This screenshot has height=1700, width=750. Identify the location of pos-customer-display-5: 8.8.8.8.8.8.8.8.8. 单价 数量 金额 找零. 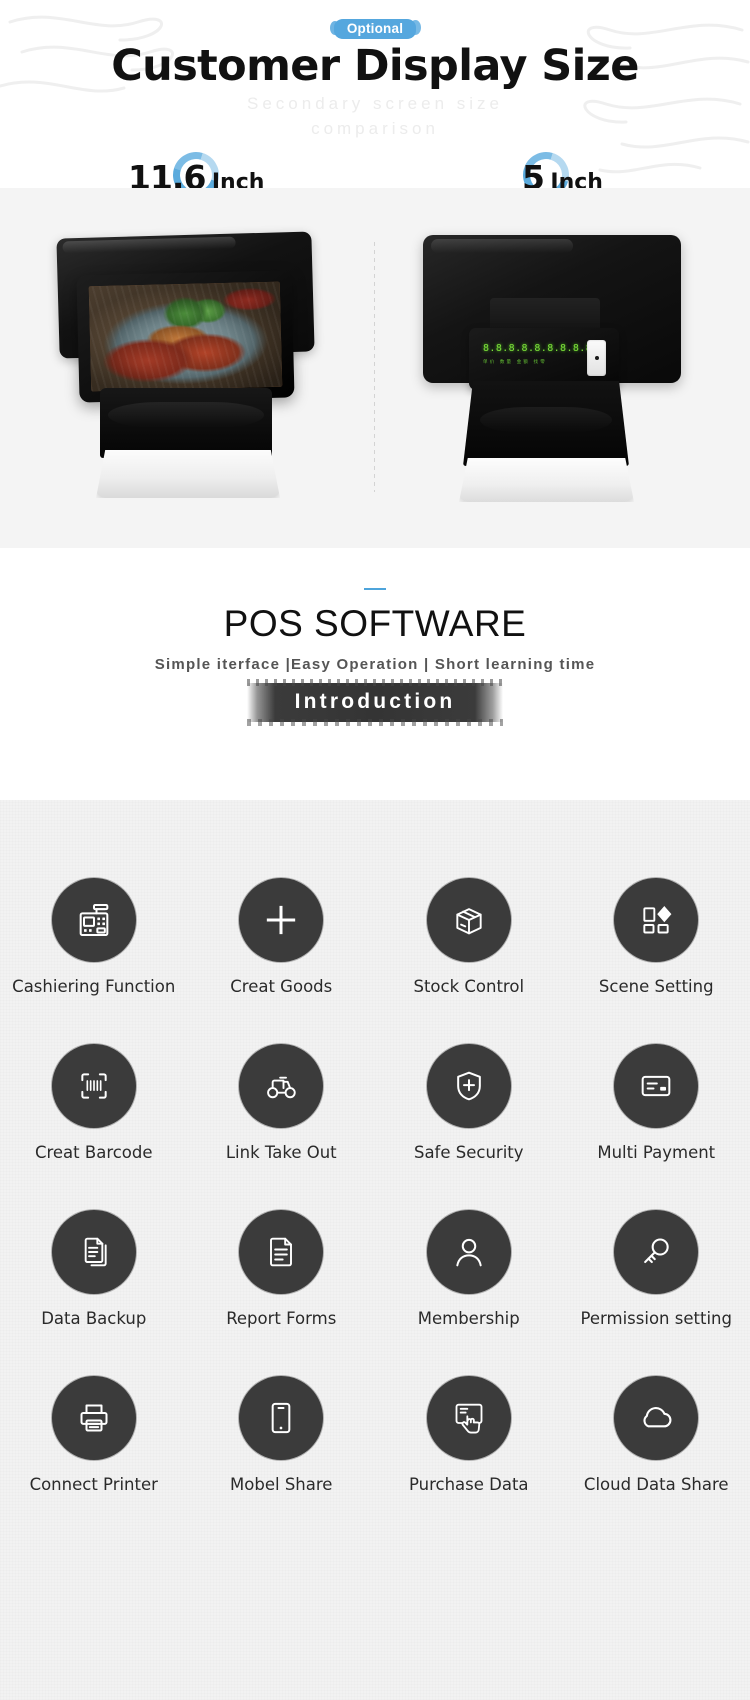
(544, 359).